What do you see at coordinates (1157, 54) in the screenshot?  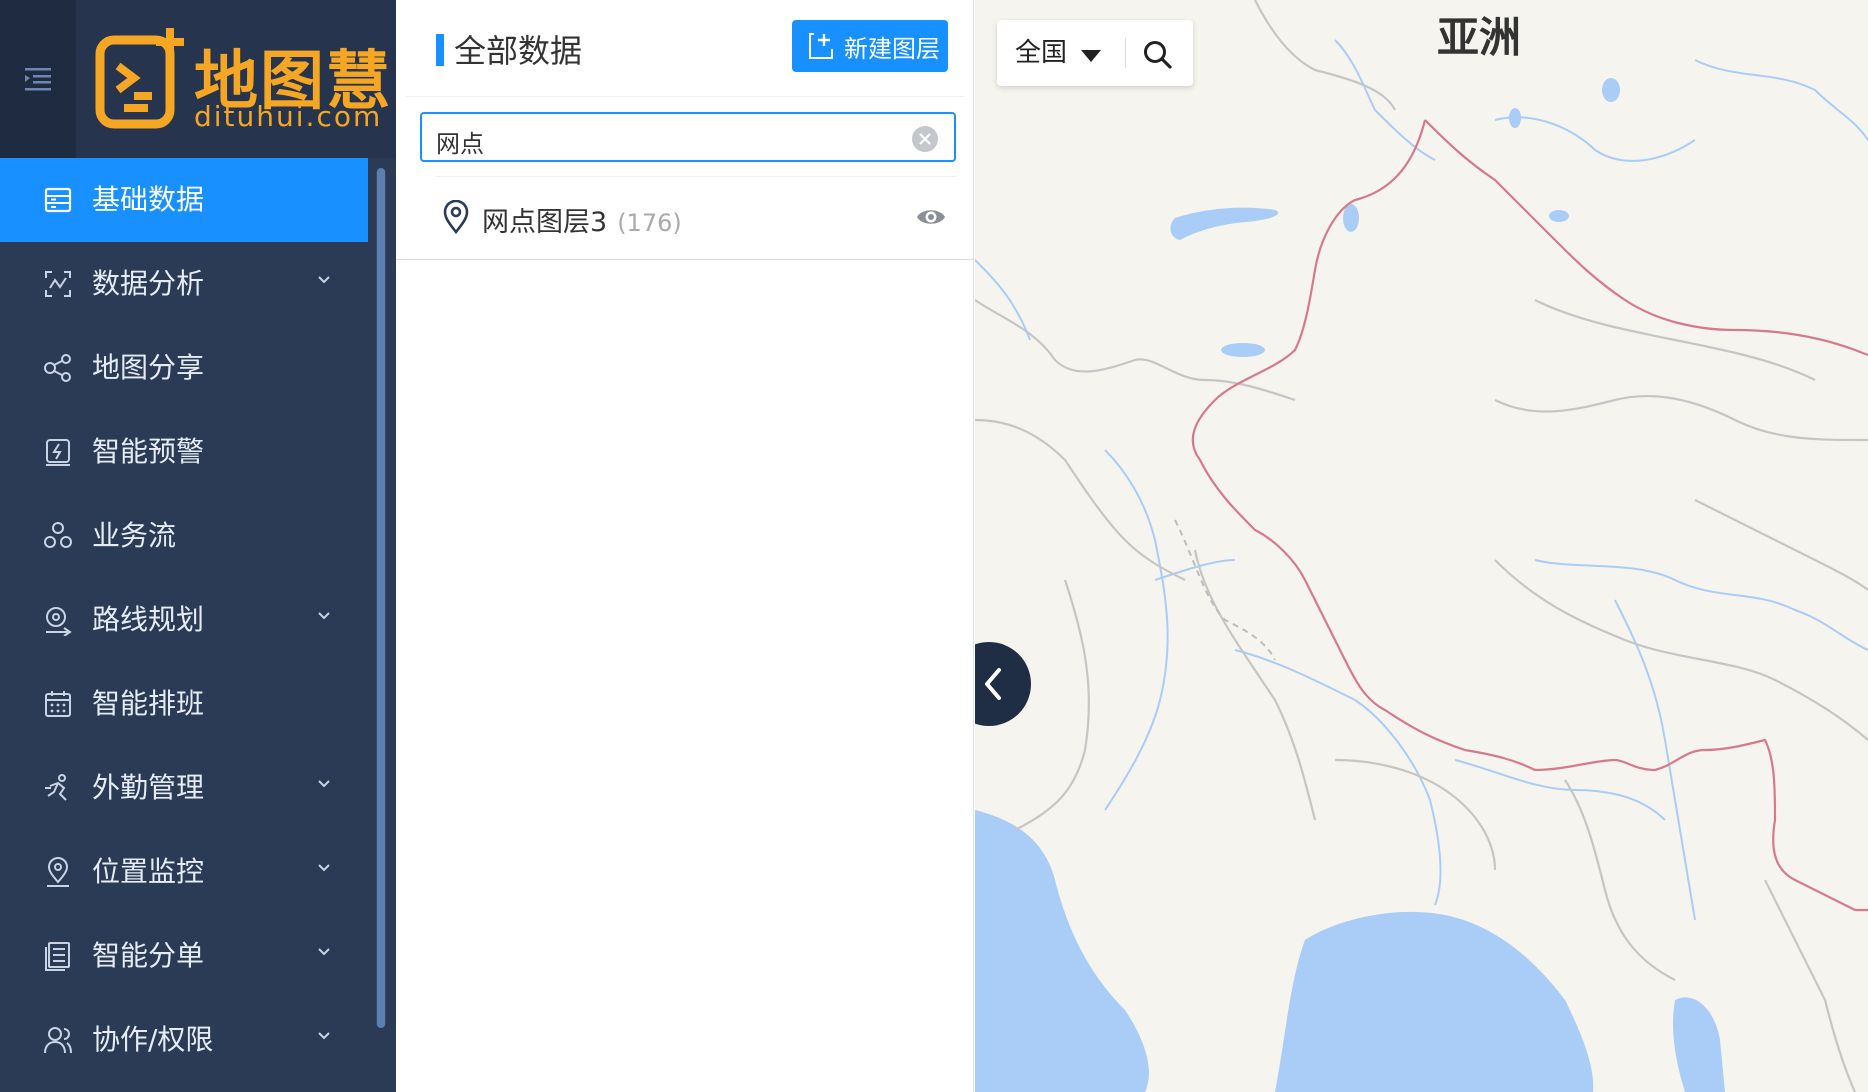 I see `search-icon` at bounding box center [1157, 54].